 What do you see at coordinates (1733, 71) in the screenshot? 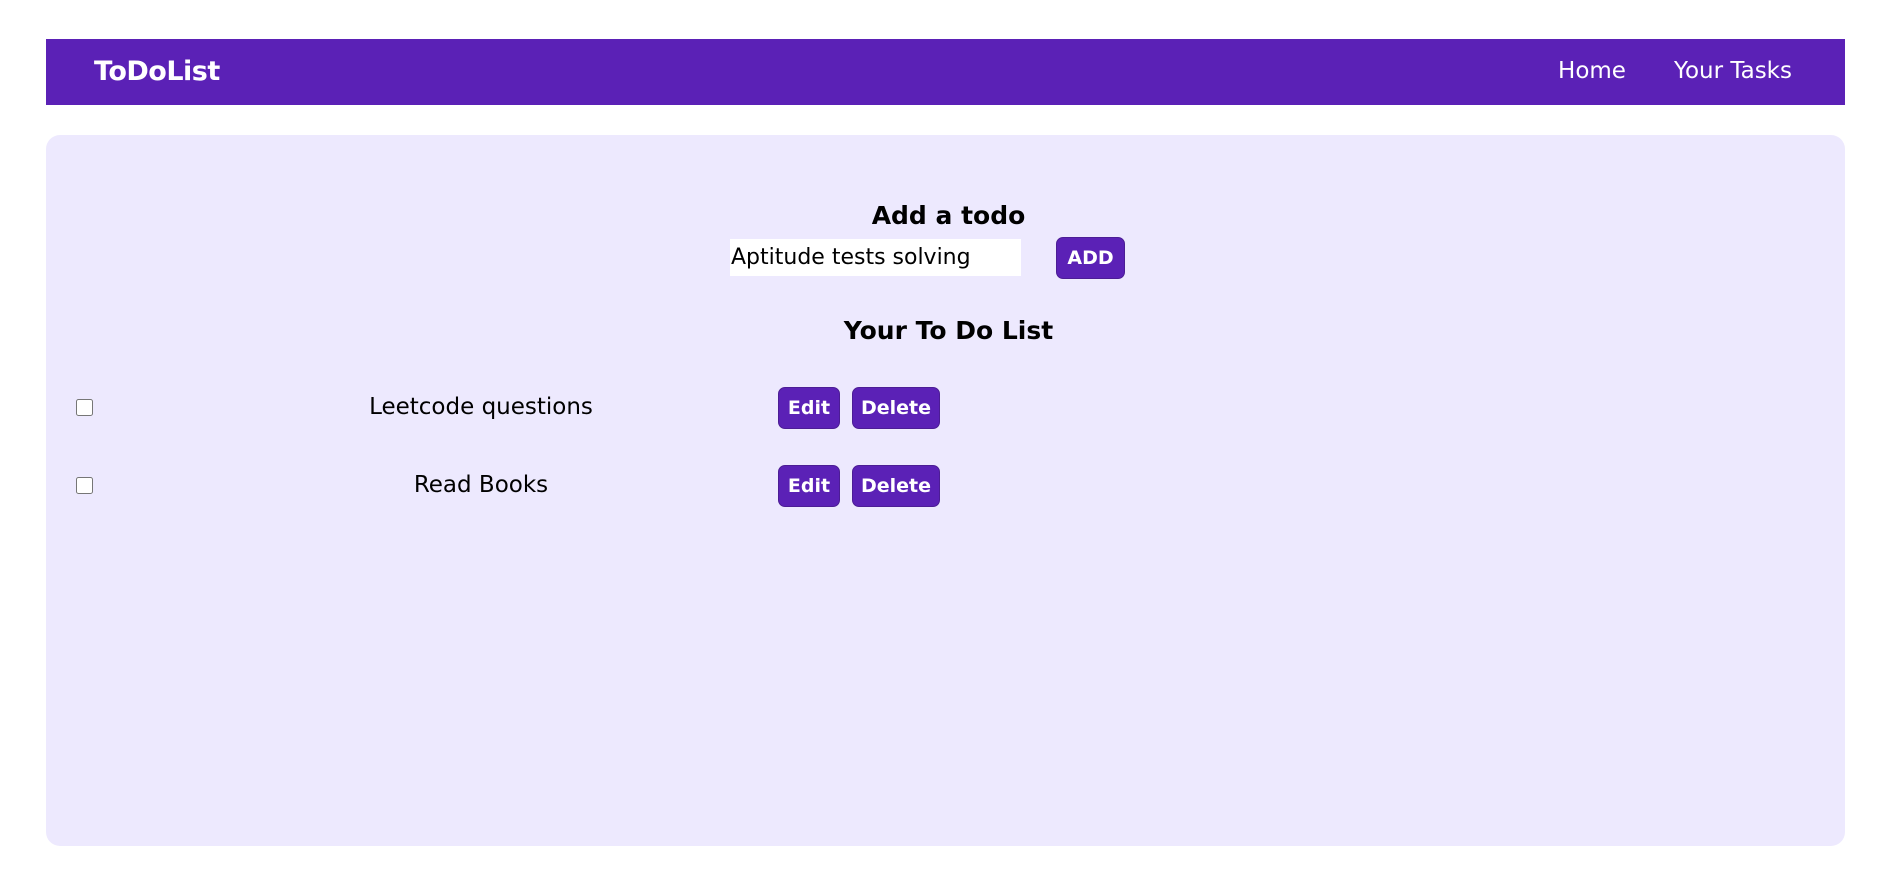
I see `nav-link-your-tasks: Your Tasks` at bounding box center [1733, 71].